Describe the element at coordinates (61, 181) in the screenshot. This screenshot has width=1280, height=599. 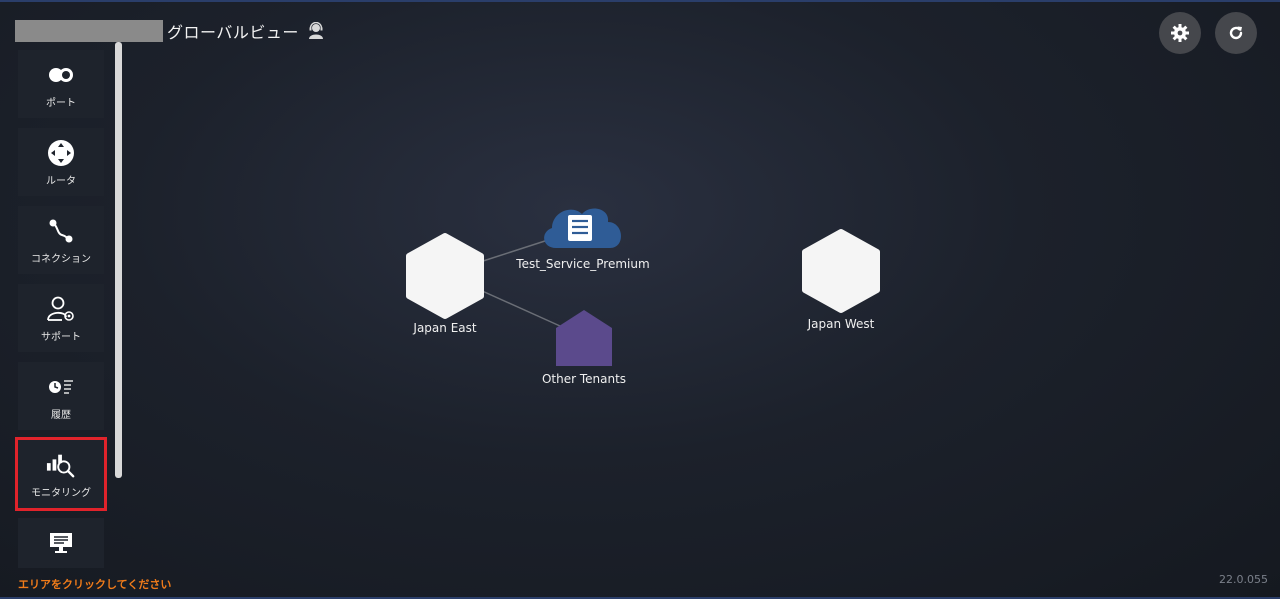
I see `sidebar-item-label: ルータ` at that location.